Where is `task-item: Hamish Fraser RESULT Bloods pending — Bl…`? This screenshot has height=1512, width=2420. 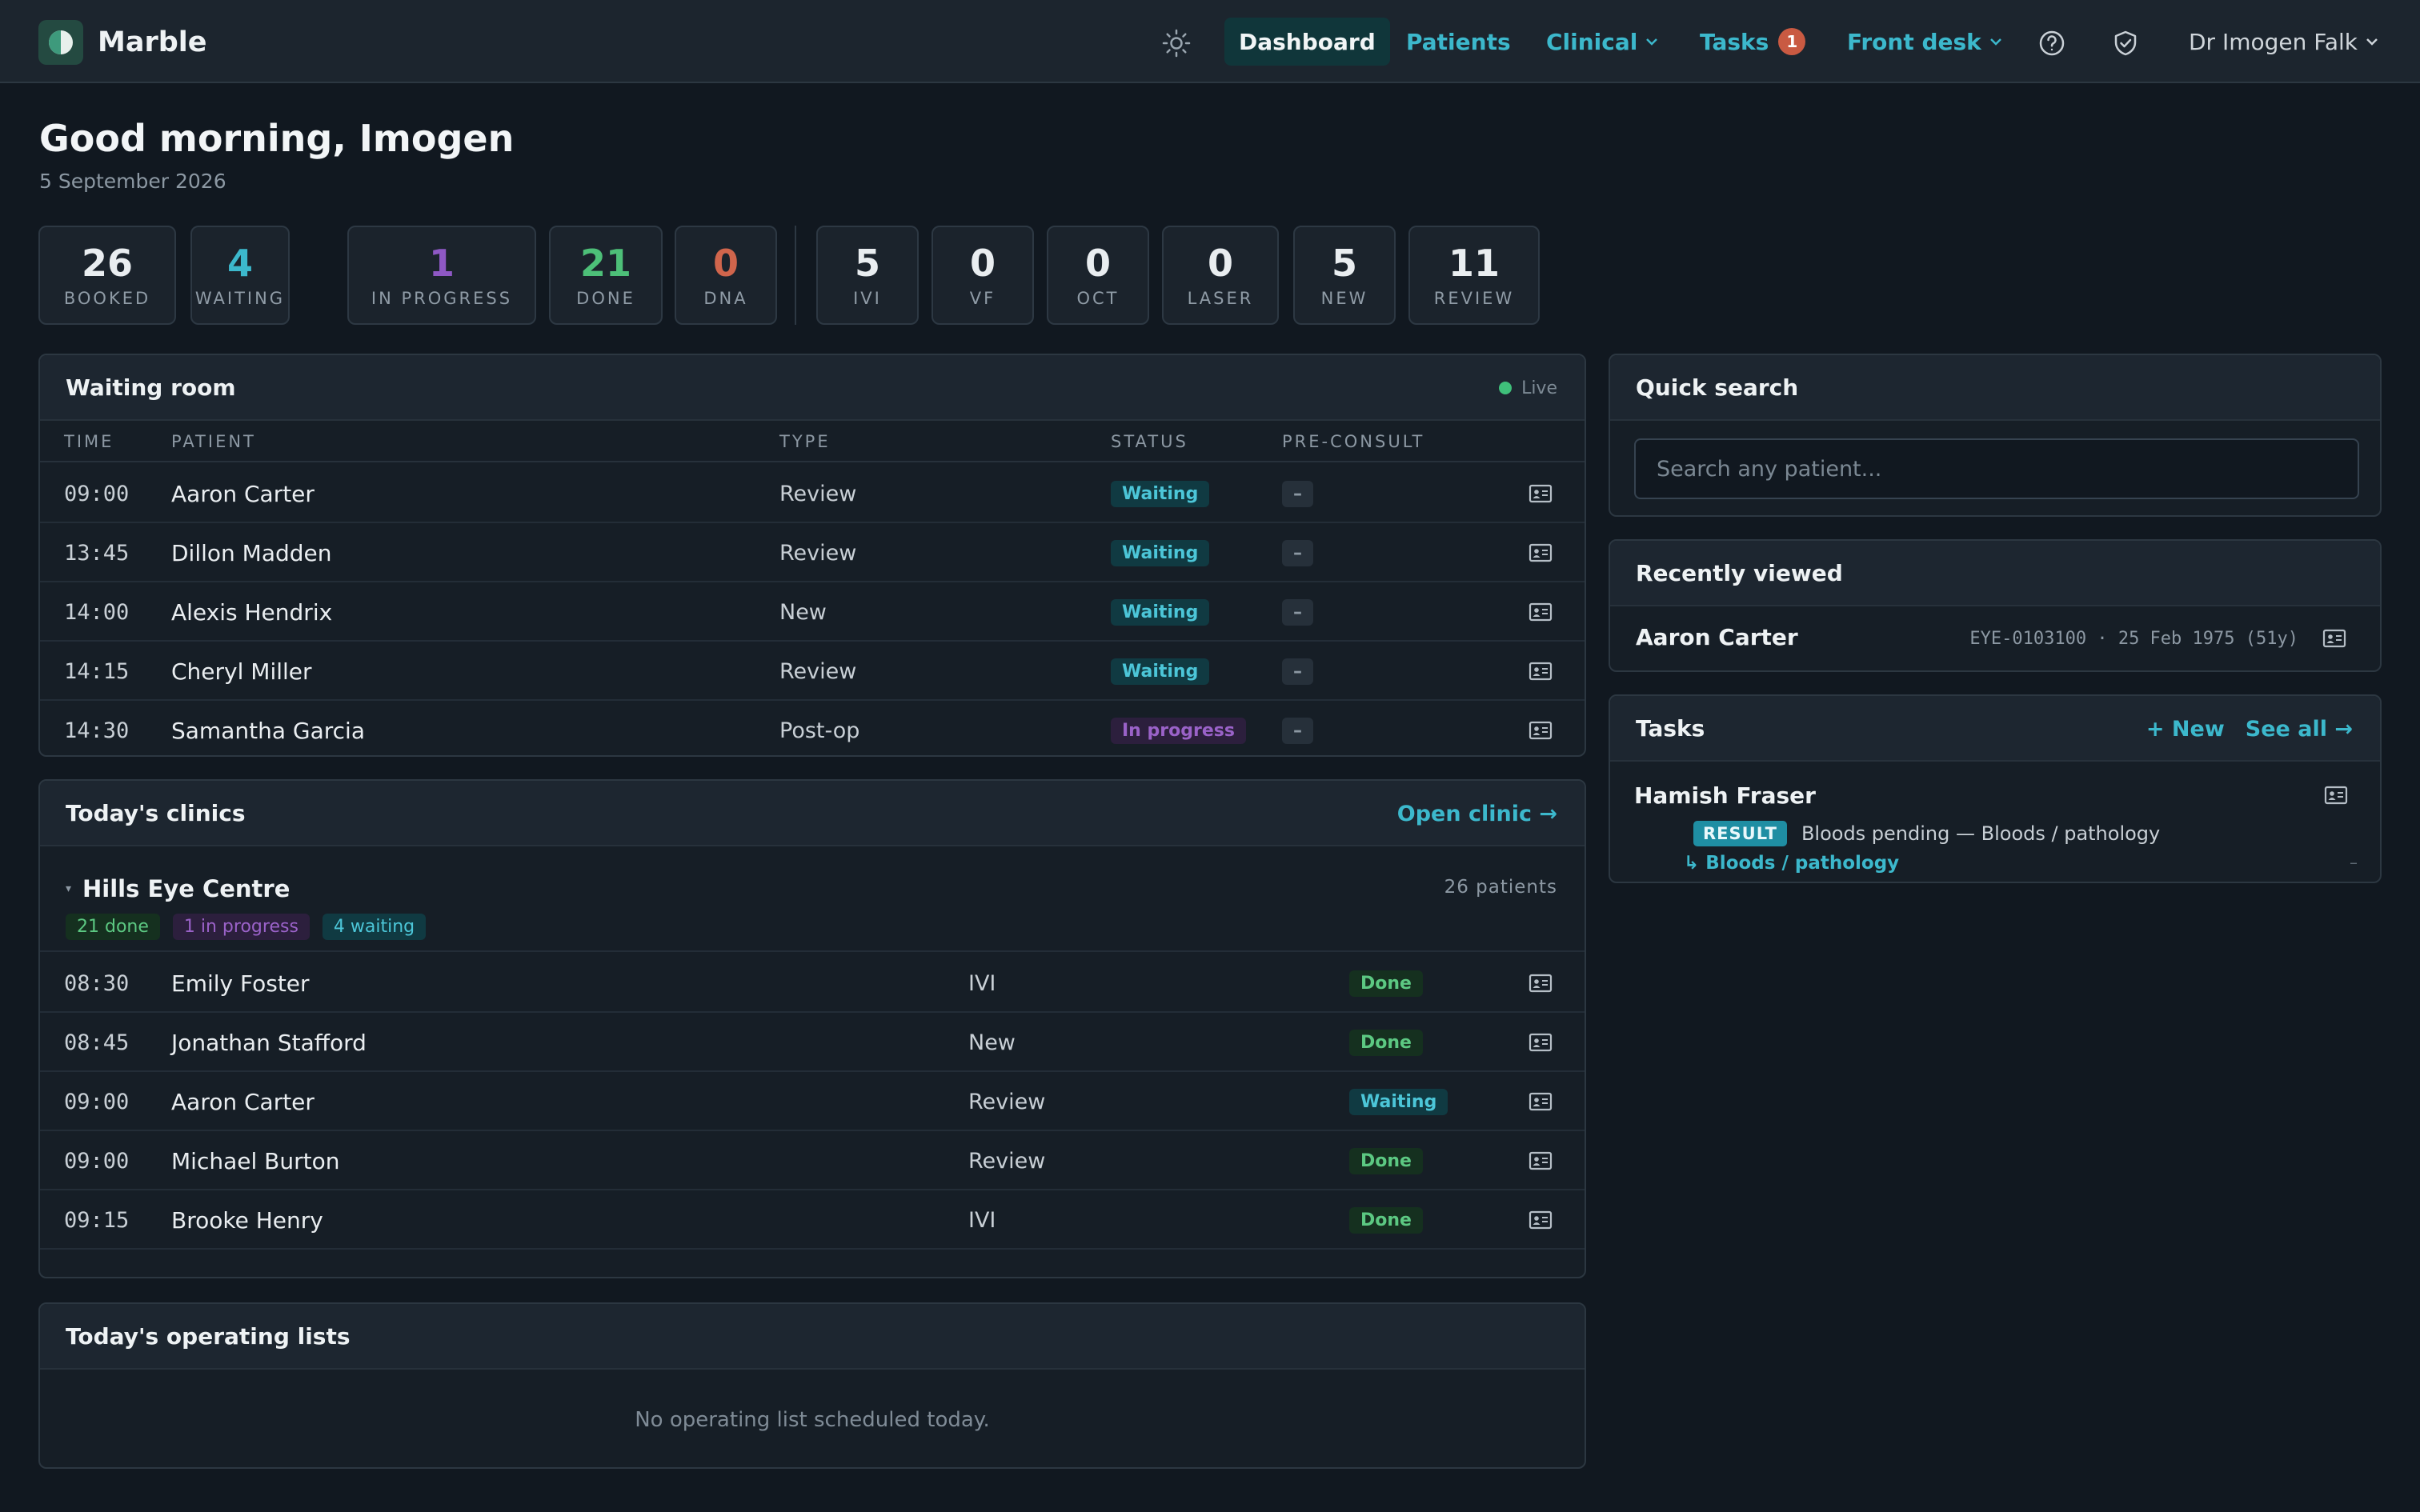
task-item: Hamish Fraser RESULT Bloods pending — Bl… is located at coordinates (1995, 822).